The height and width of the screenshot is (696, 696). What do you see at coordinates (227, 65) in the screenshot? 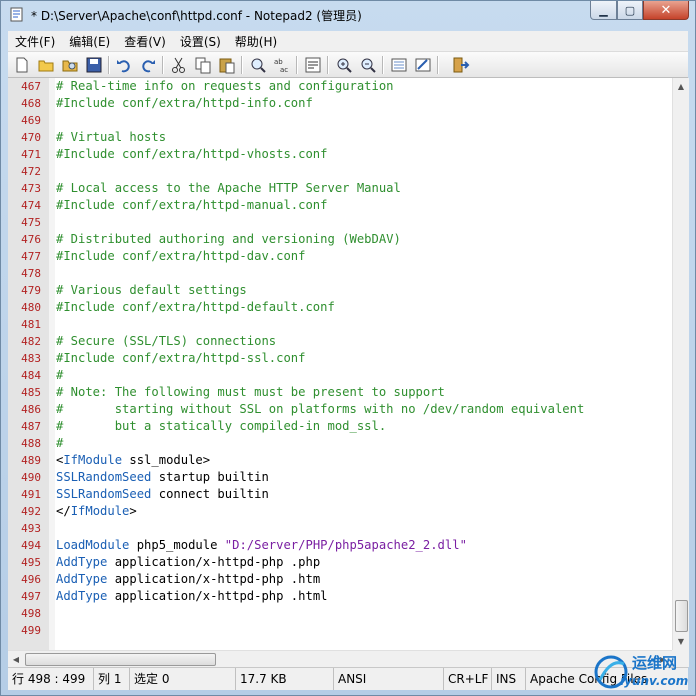
I see `paste-icon` at bounding box center [227, 65].